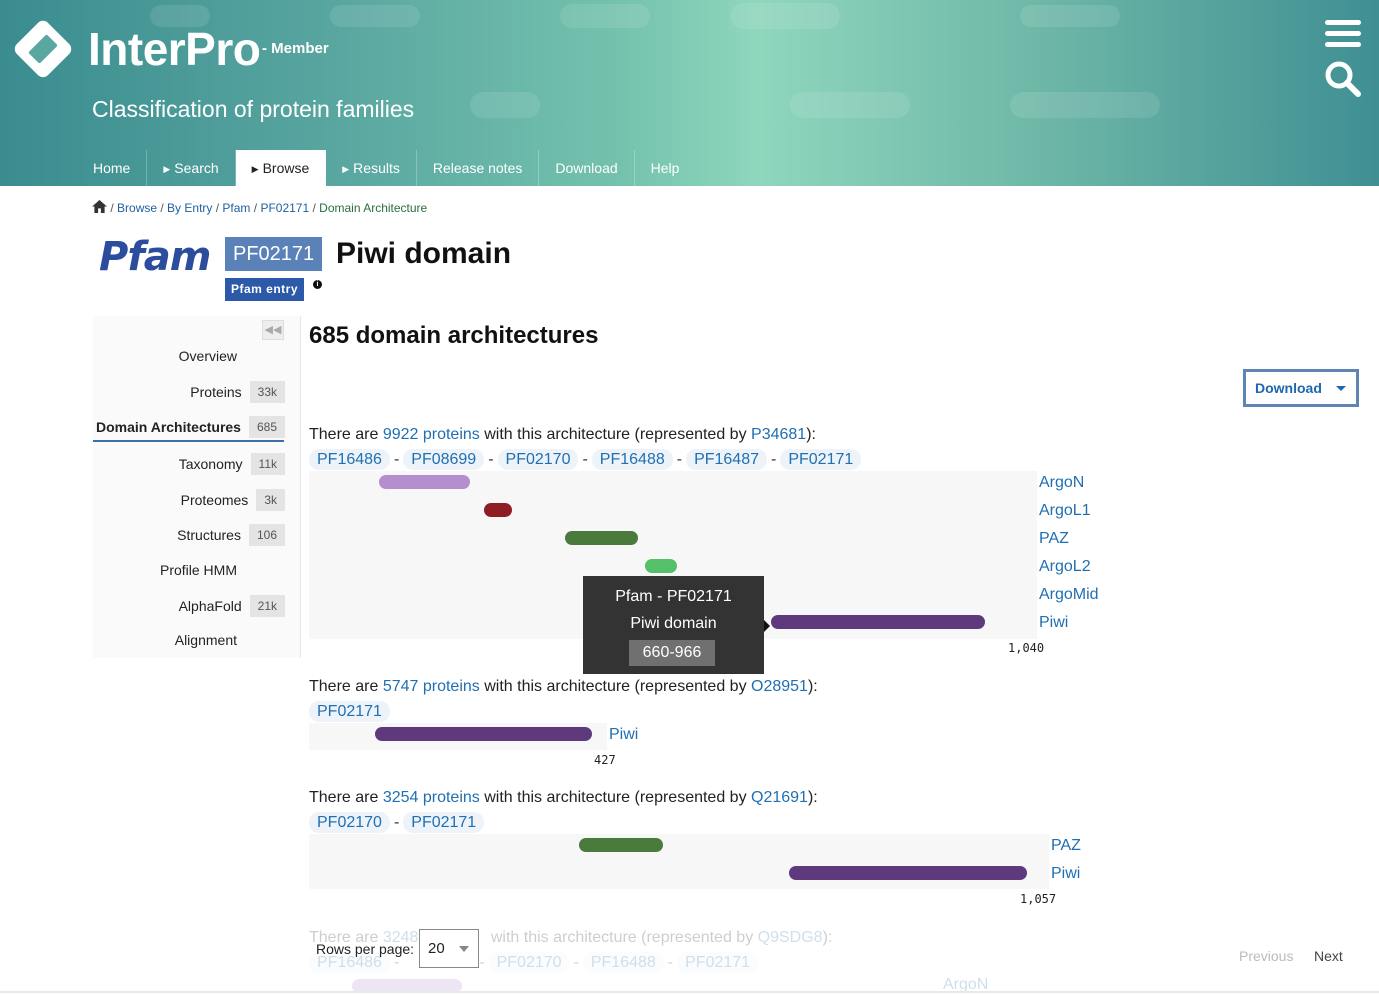 The height and width of the screenshot is (994, 1379). What do you see at coordinates (431, 797) in the screenshot?
I see `protein-count-link: 3254 proteins` at bounding box center [431, 797].